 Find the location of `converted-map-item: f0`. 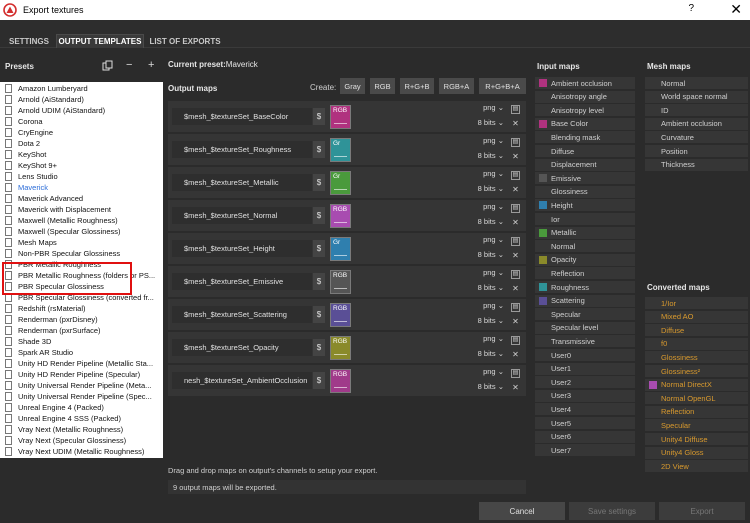

converted-map-item: f0 is located at coordinates (696, 343).